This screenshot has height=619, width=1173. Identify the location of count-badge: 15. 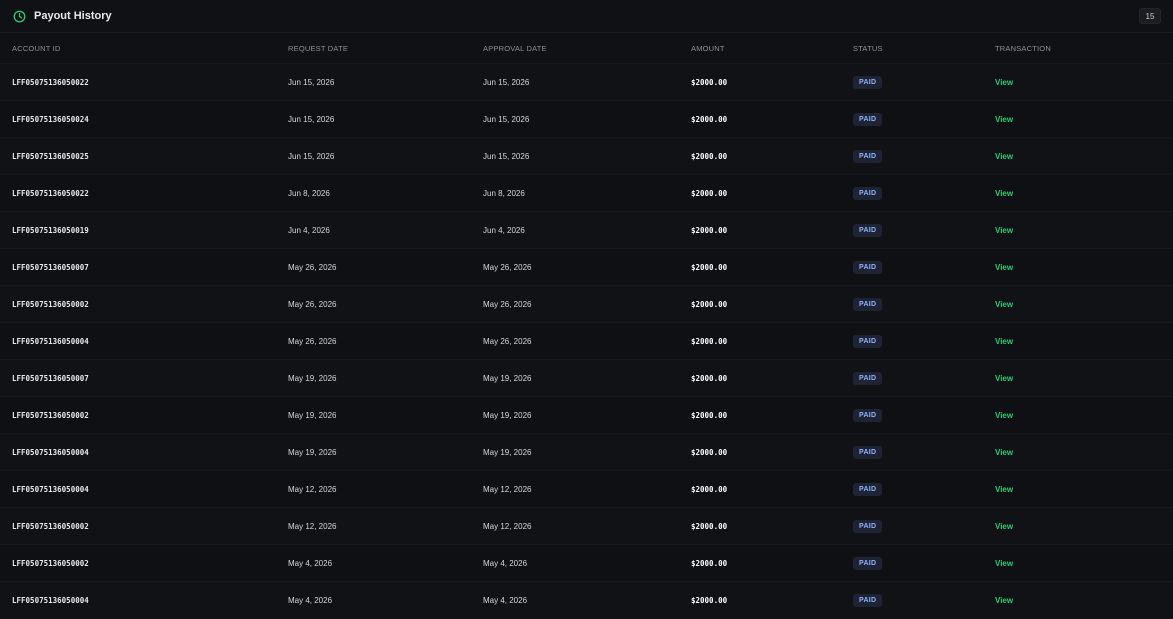
(1150, 16).